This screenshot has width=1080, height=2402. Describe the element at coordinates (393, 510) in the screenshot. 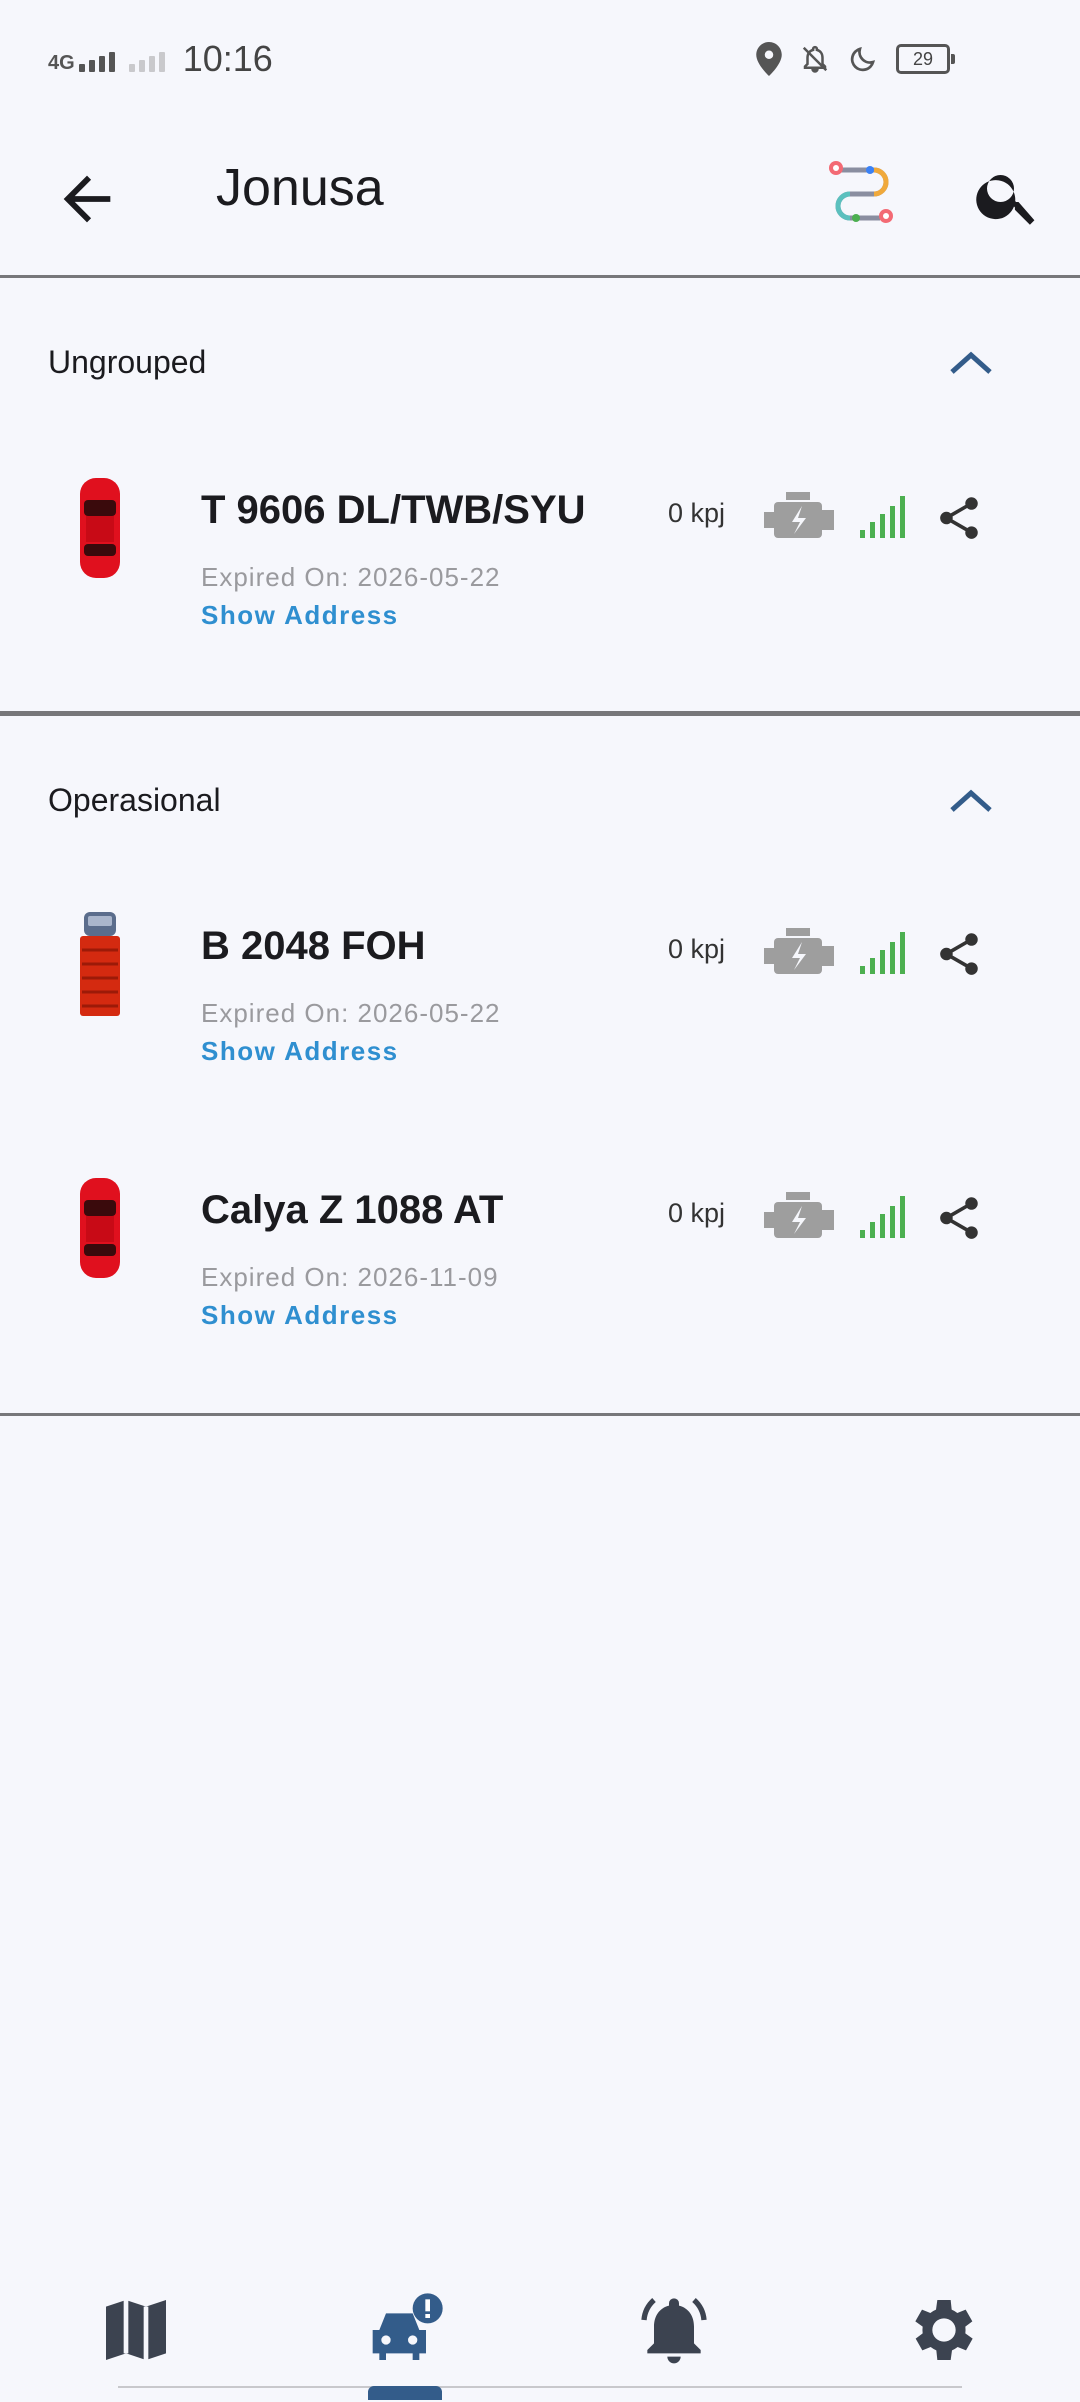

I see `vehicle-name: T 9606 DL/TWB/SYU` at that location.